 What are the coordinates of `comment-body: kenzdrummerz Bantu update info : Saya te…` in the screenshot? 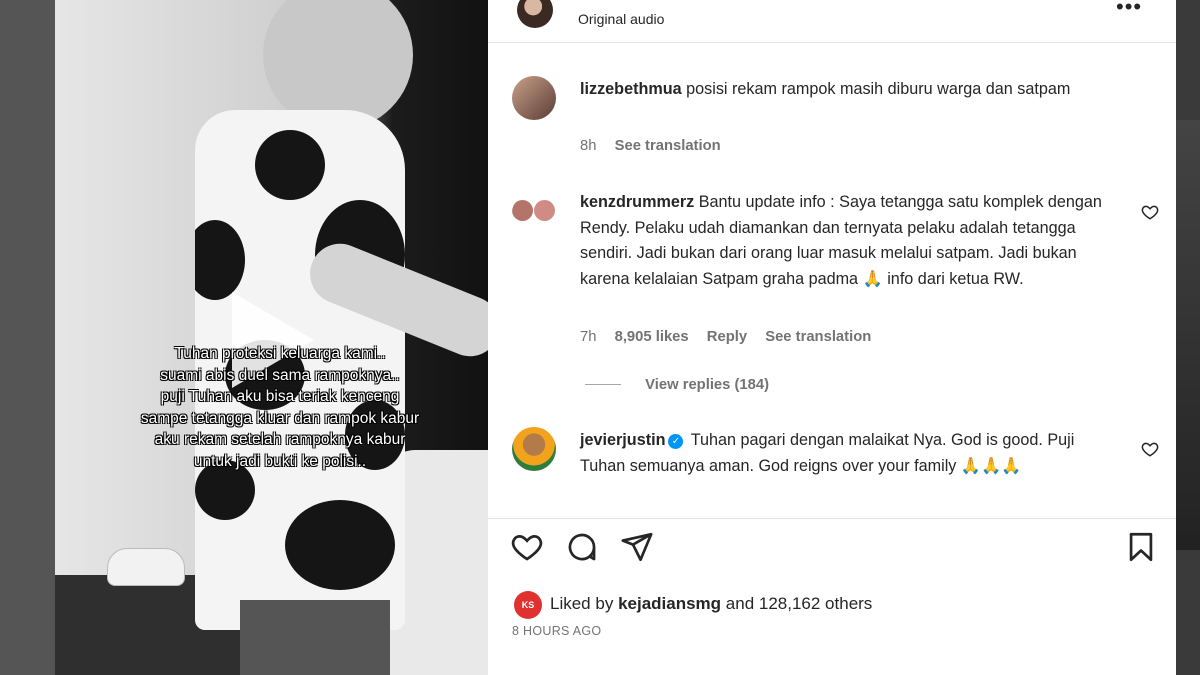 It's located at (850, 241).